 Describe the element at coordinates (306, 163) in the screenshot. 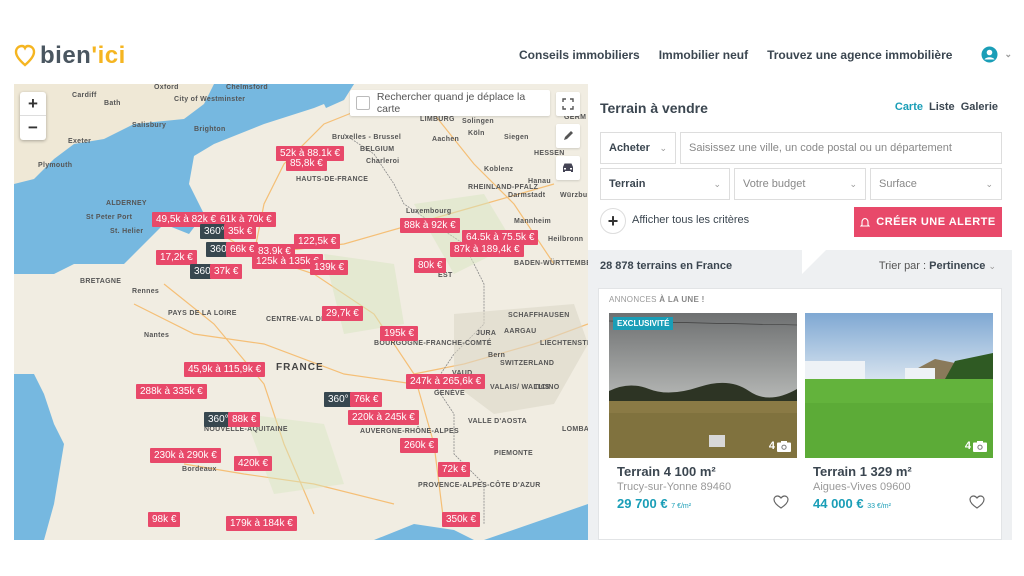

I see `price-marker: 85,8k €` at that location.